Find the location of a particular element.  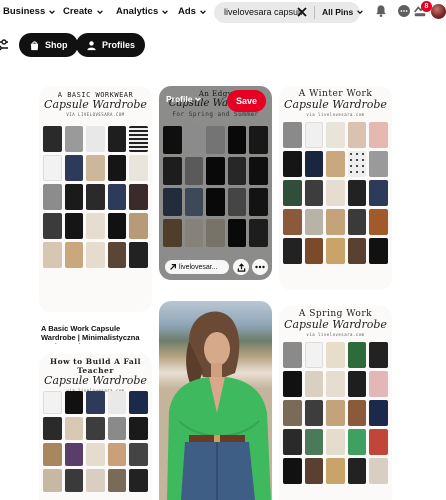

share-icon is located at coordinates (241, 267).